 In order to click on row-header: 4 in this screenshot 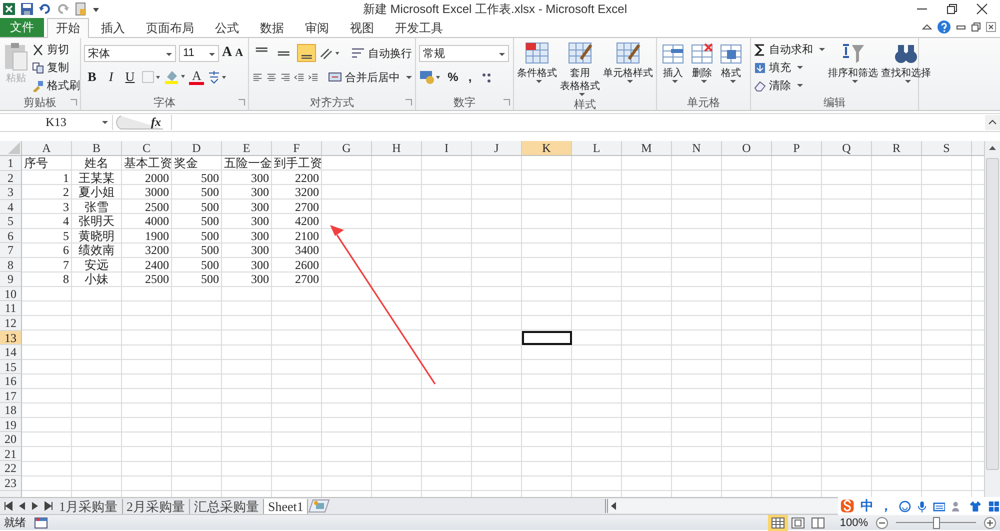, I will do `click(11, 207)`.